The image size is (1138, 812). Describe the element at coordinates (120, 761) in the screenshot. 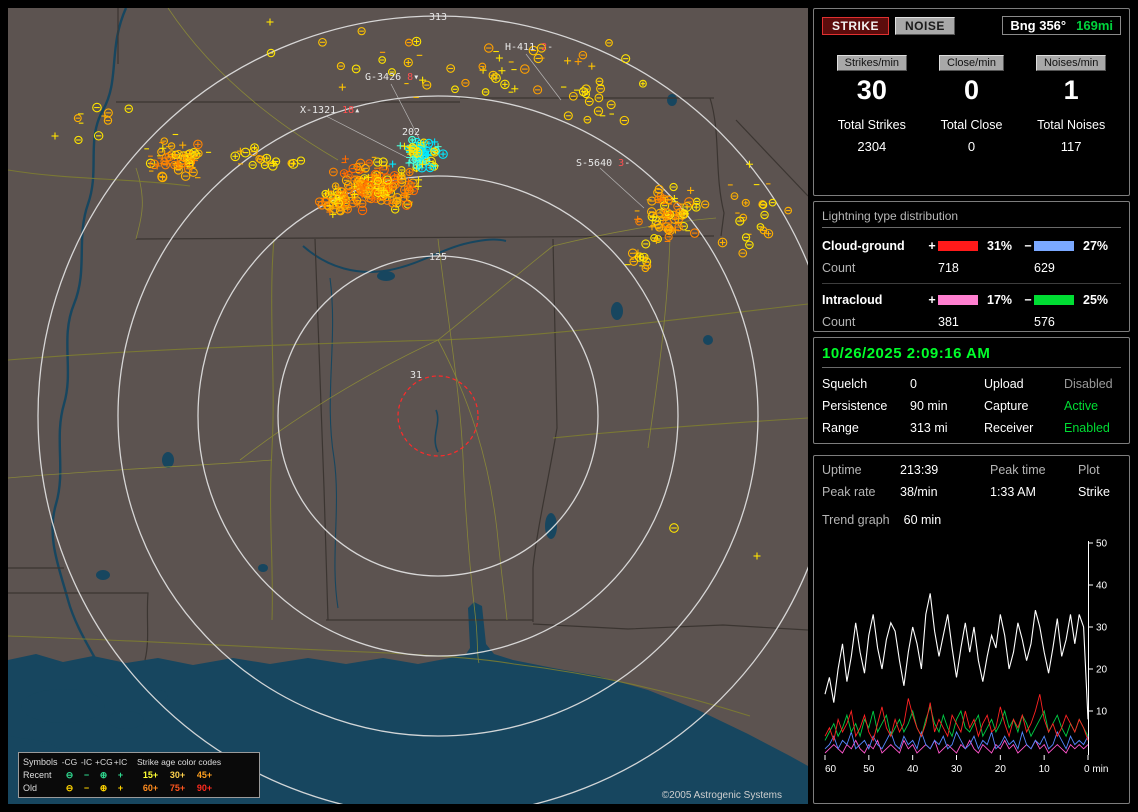

I see `legend-symbol-type-3: +IC` at that location.